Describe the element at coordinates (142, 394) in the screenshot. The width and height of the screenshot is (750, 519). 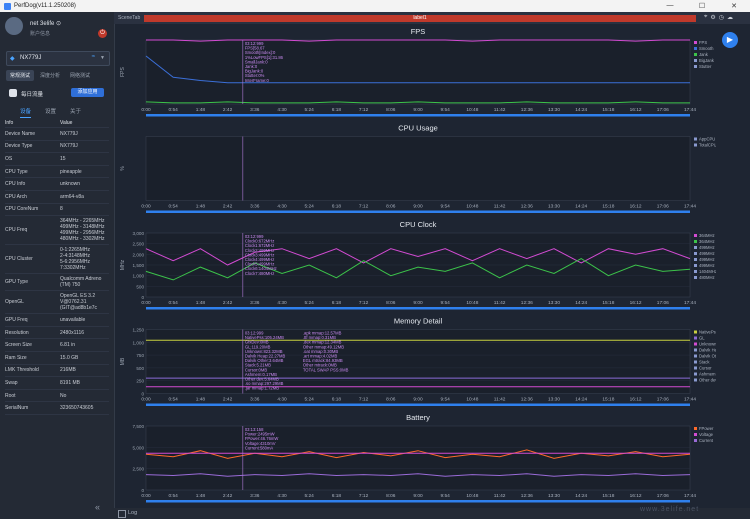
I see `y-tick-label: 0` at that location.